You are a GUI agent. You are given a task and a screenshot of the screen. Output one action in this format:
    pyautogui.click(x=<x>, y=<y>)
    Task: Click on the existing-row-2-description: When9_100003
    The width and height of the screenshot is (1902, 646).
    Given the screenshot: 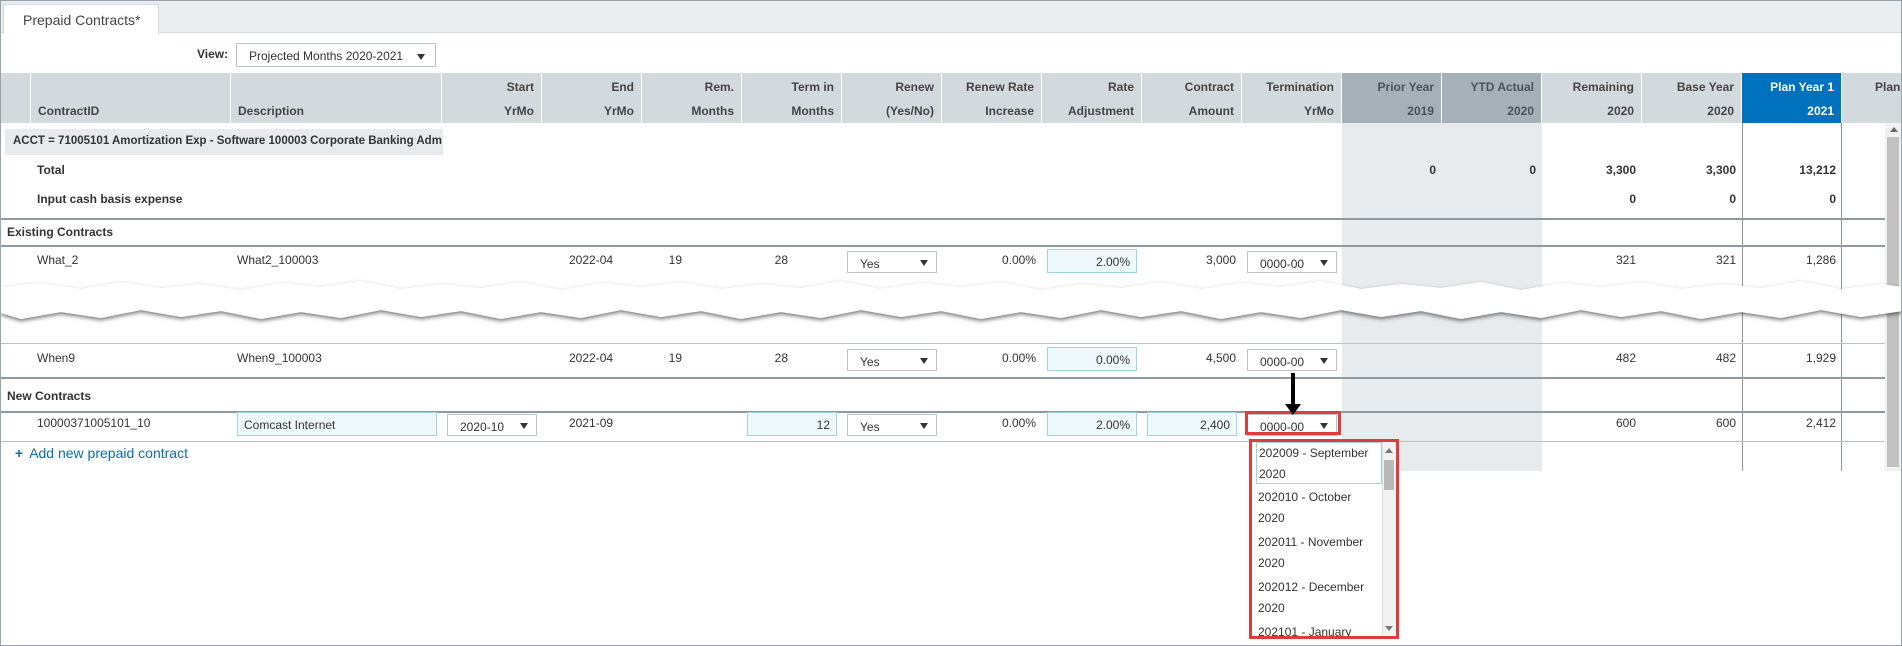 What is the action you would take?
    pyautogui.click(x=279, y=358)
    